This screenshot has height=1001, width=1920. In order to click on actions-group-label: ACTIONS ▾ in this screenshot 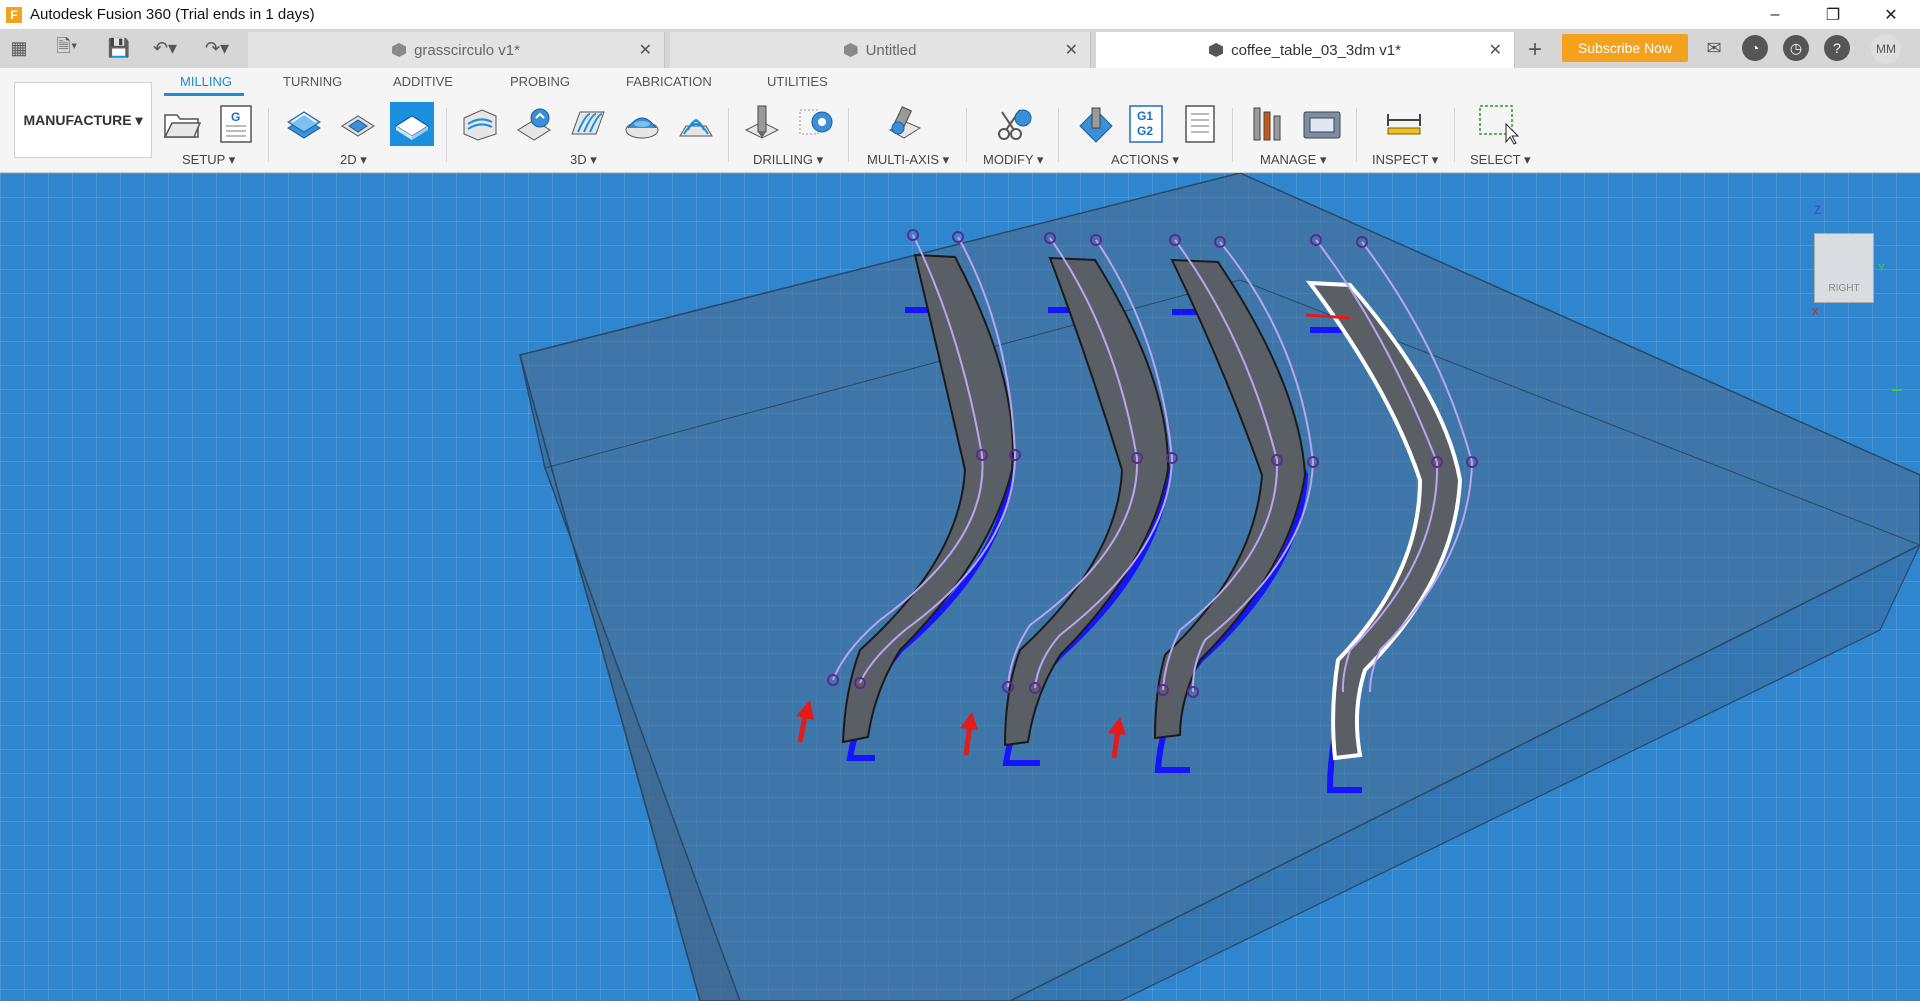, I will do `click(1145, 160)`.